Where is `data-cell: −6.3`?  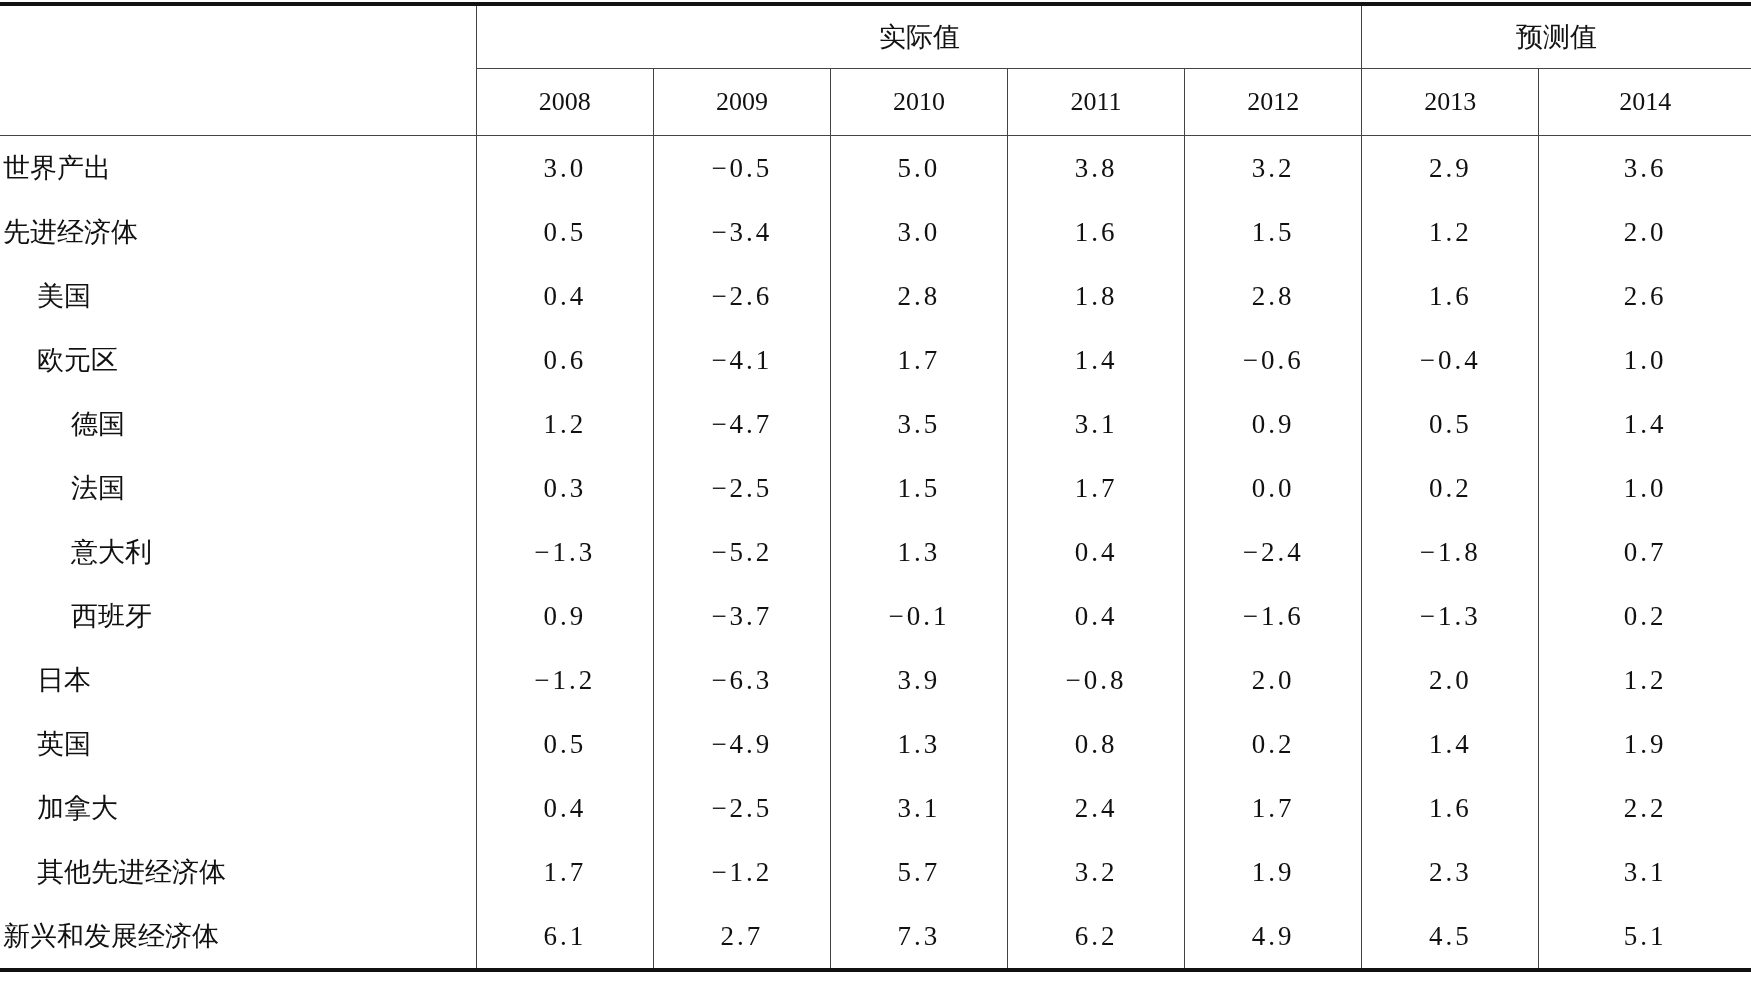
data-cell: −6.3 is located at coordinates (742, 680).